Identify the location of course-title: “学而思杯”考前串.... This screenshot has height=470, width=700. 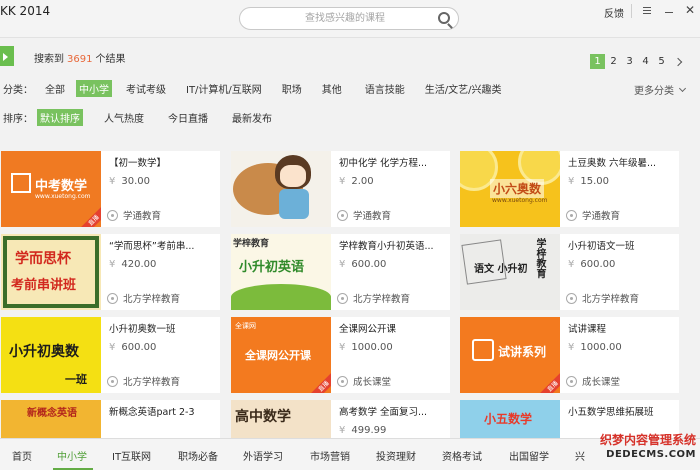
(162, 245).